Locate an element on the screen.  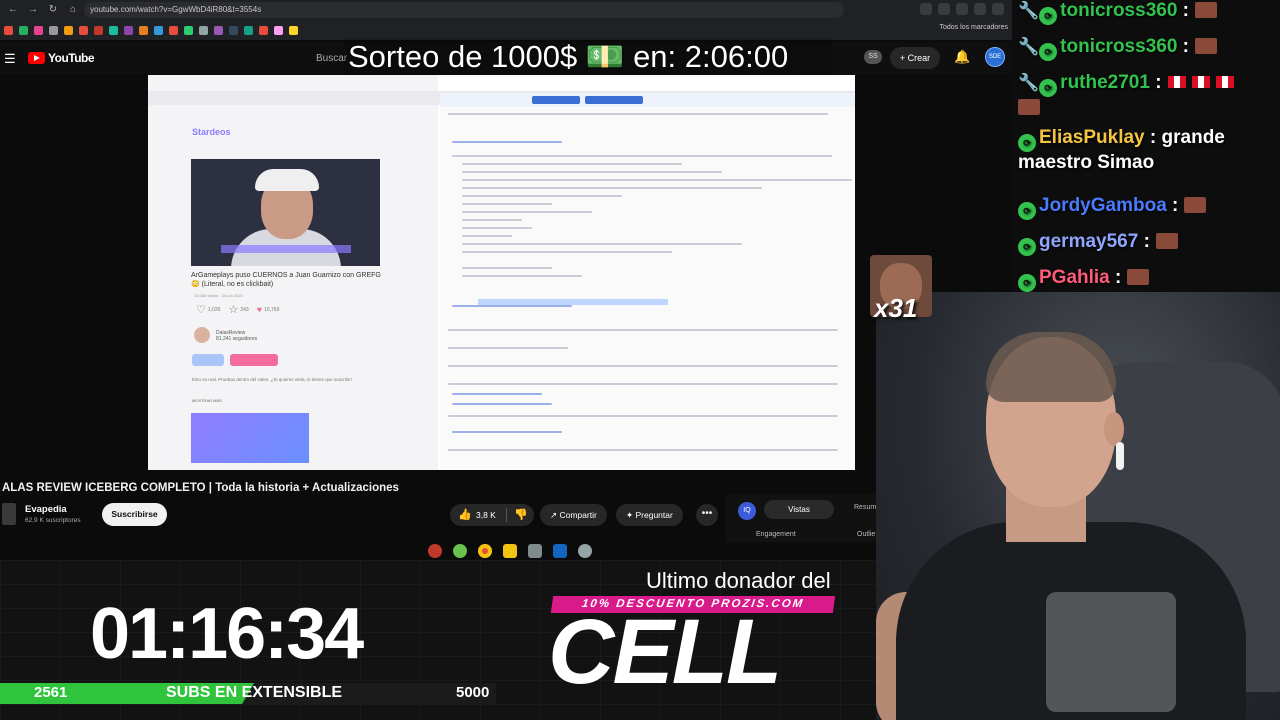
like-divider is located at coordinates (506, 515).